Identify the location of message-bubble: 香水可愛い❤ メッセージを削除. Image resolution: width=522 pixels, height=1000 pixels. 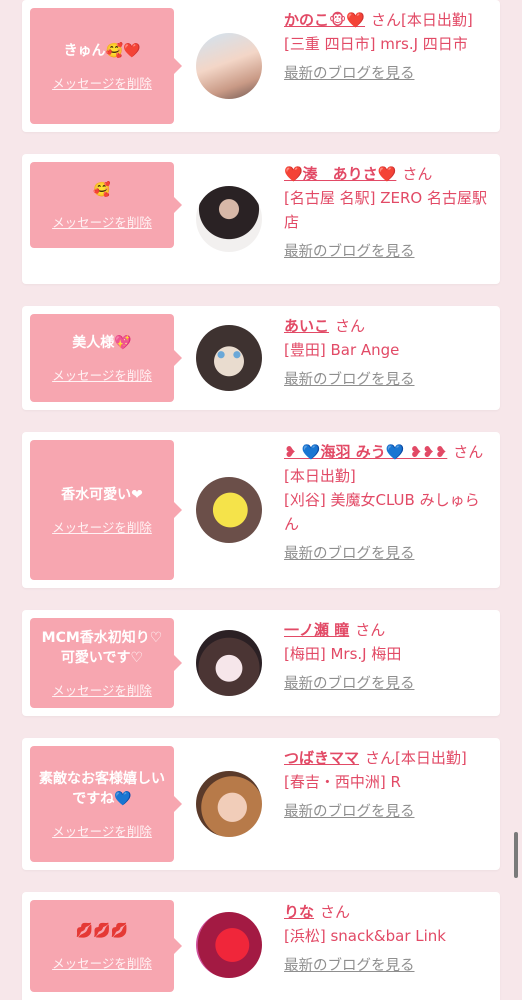
(106, 510).